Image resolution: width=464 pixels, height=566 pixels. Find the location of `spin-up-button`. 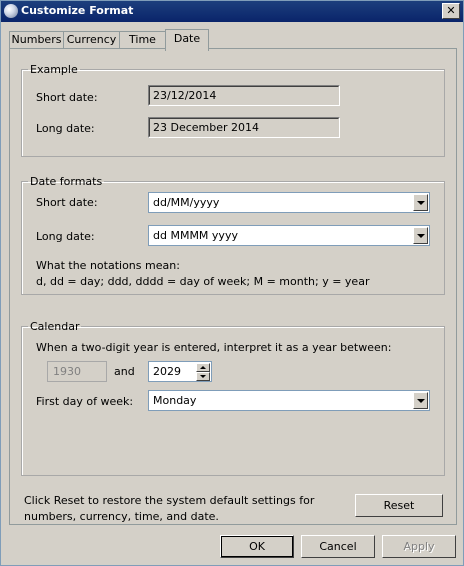

spin-up-button is located at coordinates (203, 367).